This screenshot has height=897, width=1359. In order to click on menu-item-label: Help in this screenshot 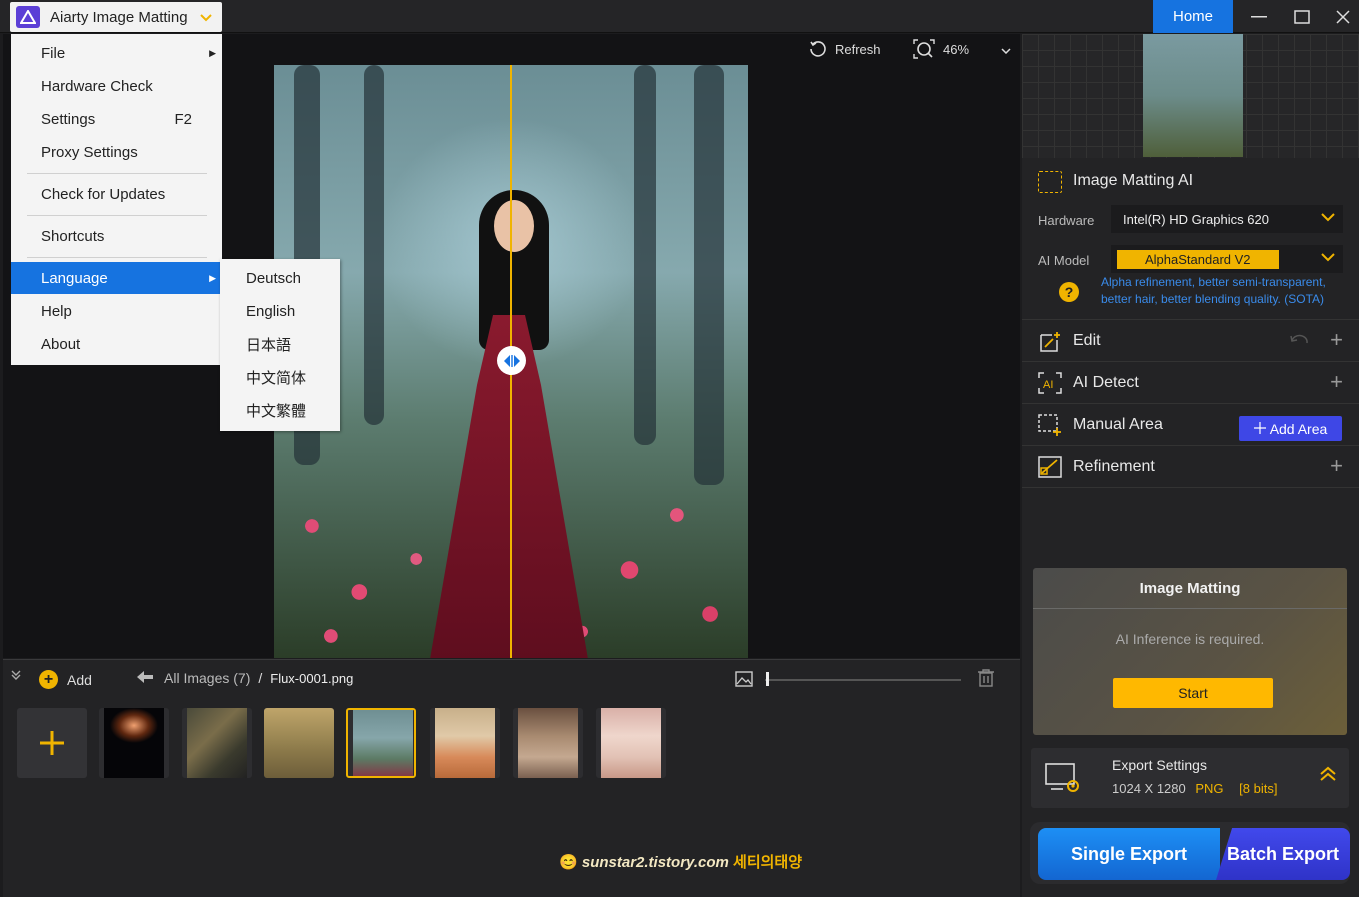, I will do `click(56, 311)`.